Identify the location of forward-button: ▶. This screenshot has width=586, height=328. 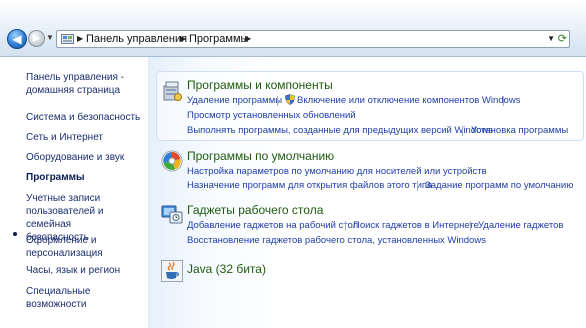
(36, 38).